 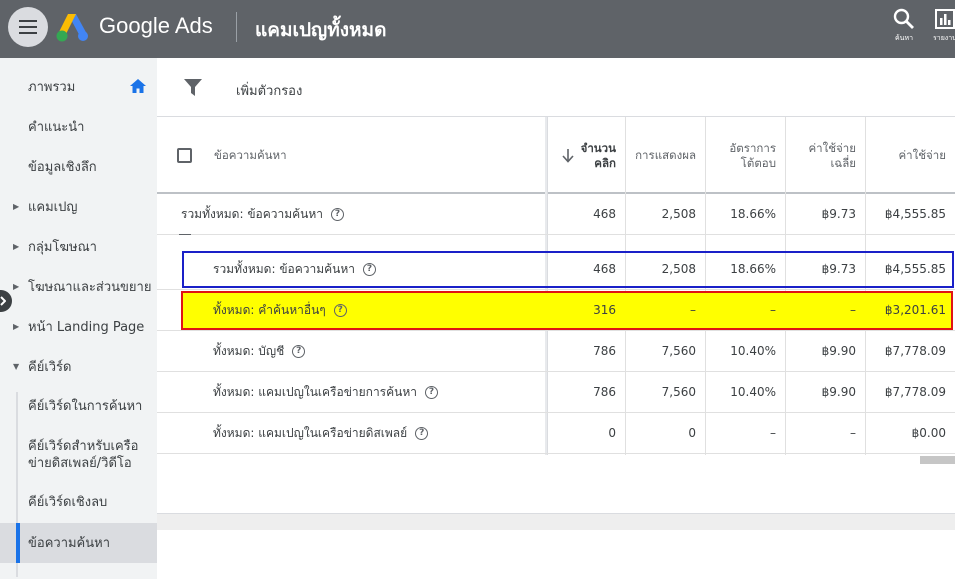 What do you see at coordinates (138, 86) in the screenshot?
I see `home-icon` at bounding box center [138, 86].